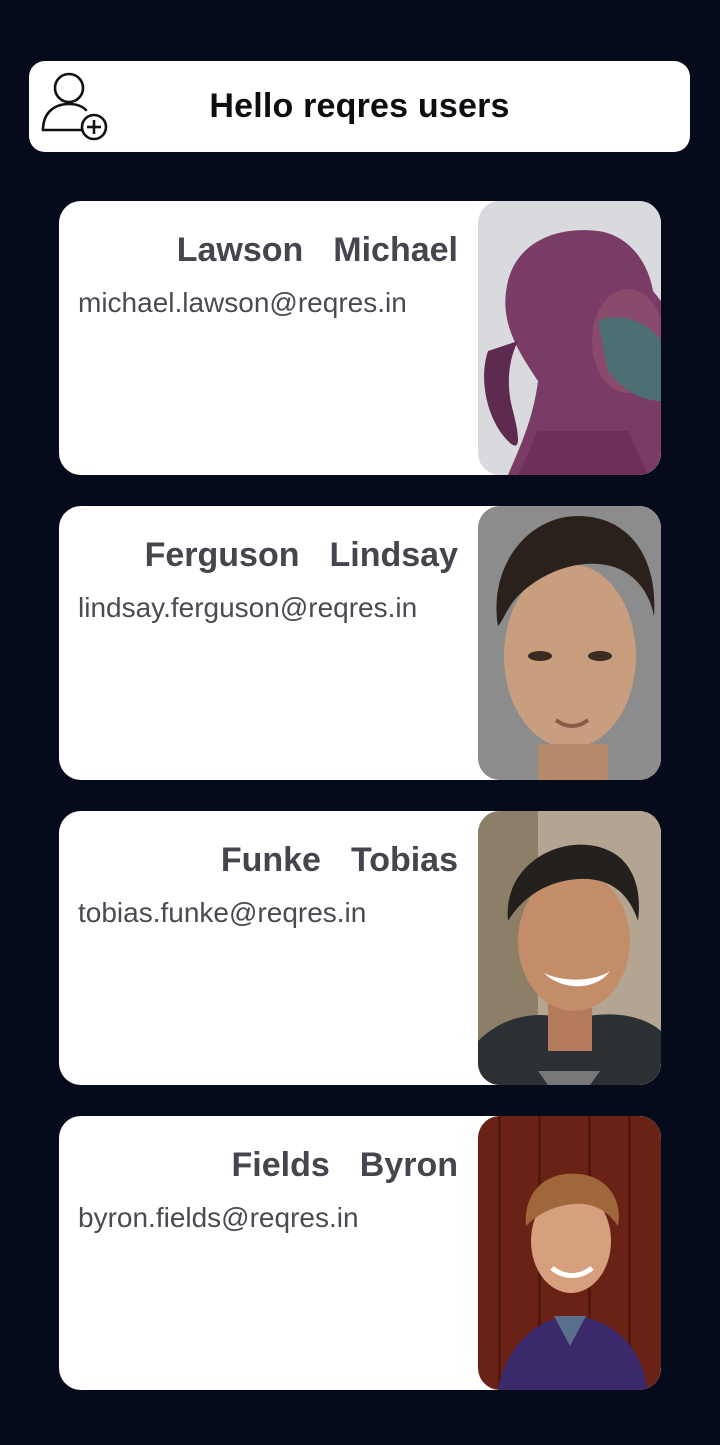 This screenshot has width=720, height=1445. I want to click on user-first-name: Byron, so click(408, 1165).